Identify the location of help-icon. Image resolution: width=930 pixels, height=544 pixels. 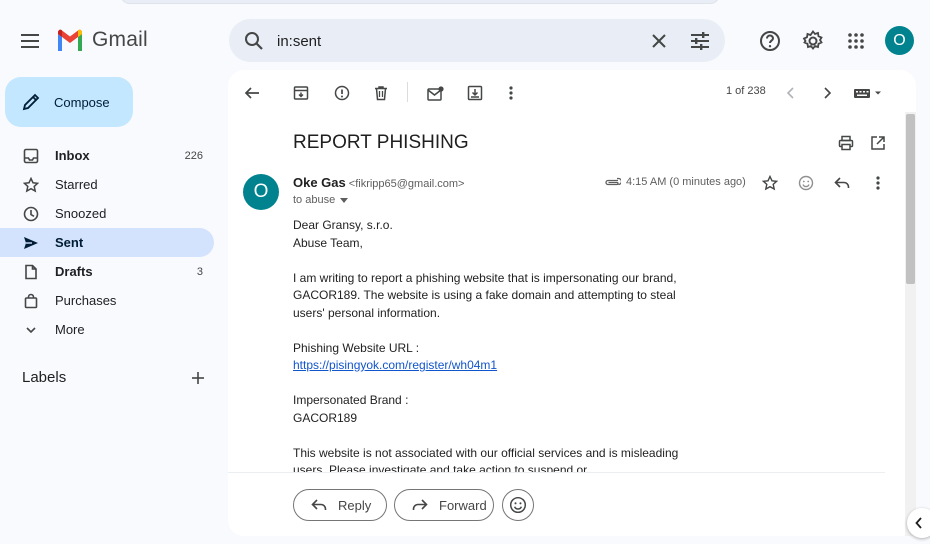
(770, 41).